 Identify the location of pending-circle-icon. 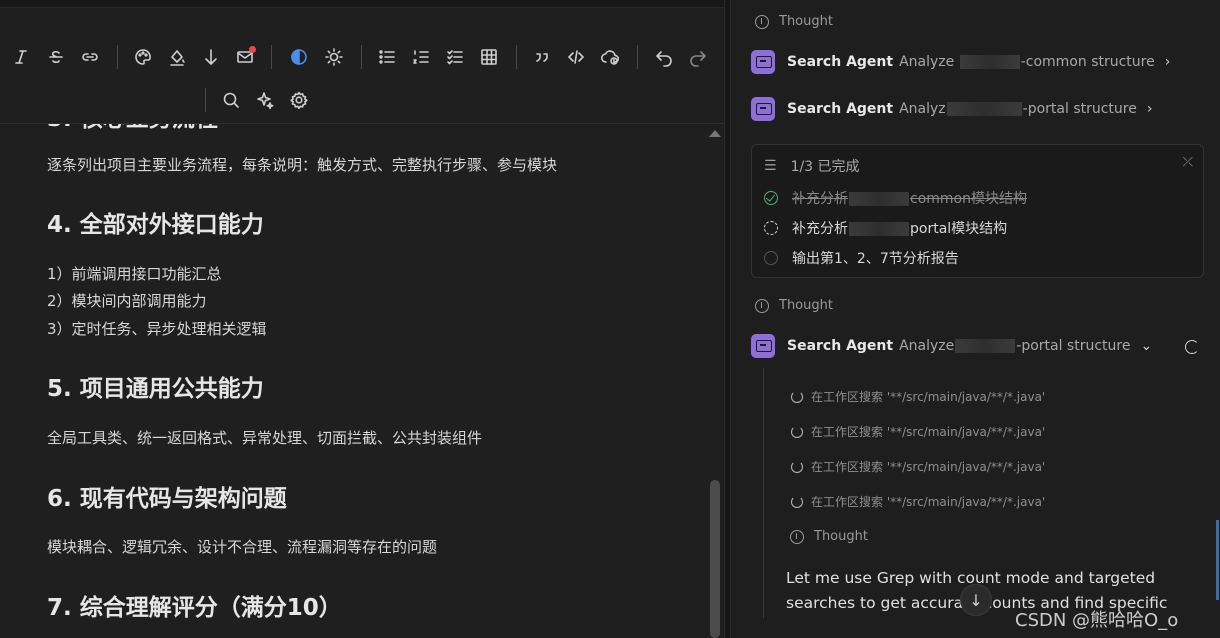
(771, 258).